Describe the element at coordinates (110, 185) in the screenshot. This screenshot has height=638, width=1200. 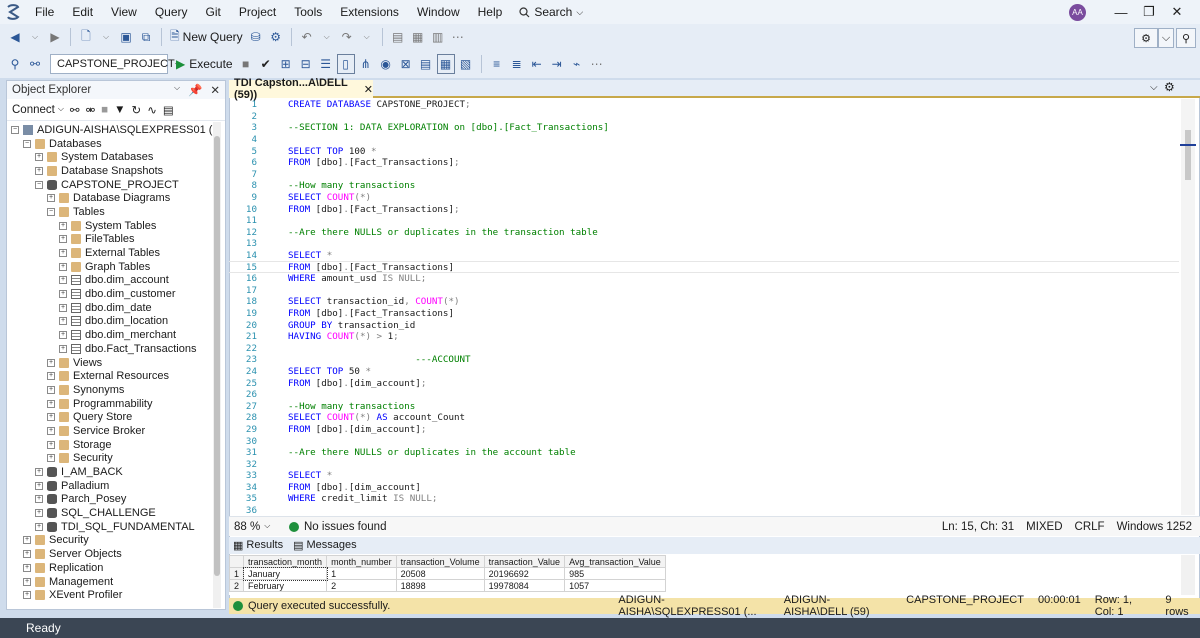
I see `tree-node: − CAPSTONE_PROJECT` at that location.